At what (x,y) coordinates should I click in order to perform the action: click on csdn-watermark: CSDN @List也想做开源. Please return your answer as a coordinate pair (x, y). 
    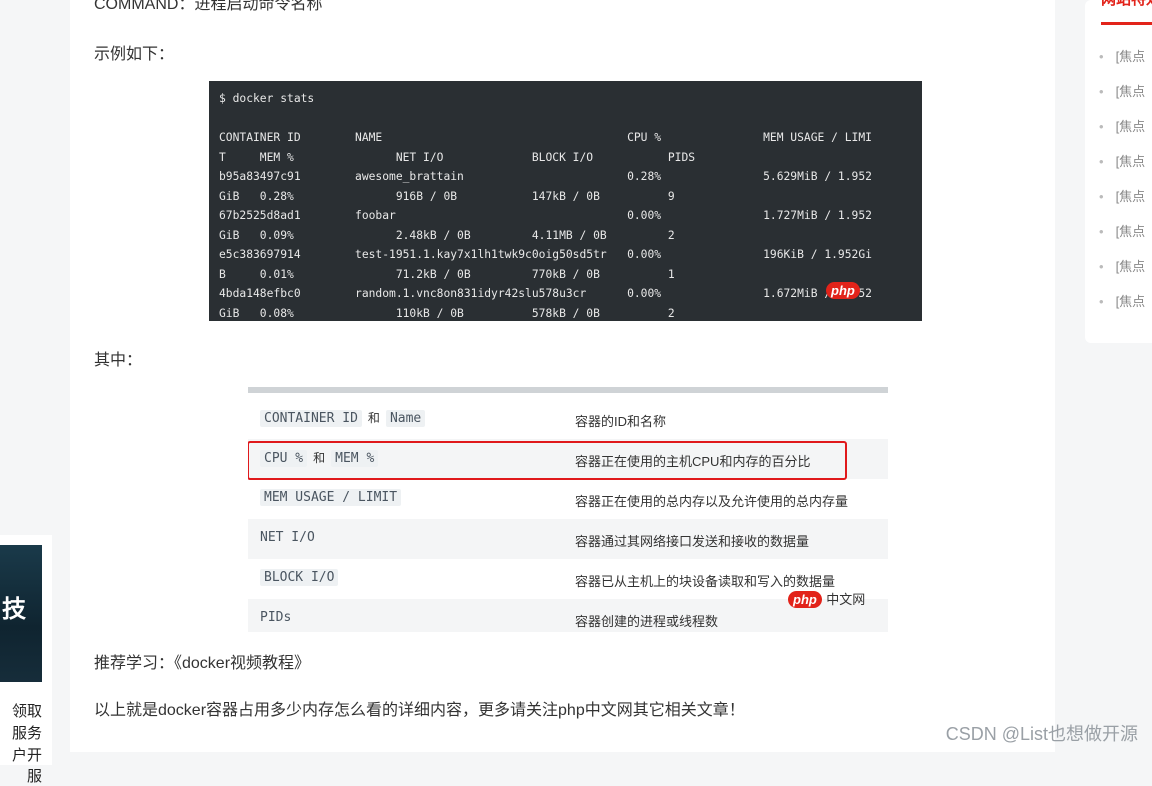
    Looking at the image, I should click on (1041, 734).